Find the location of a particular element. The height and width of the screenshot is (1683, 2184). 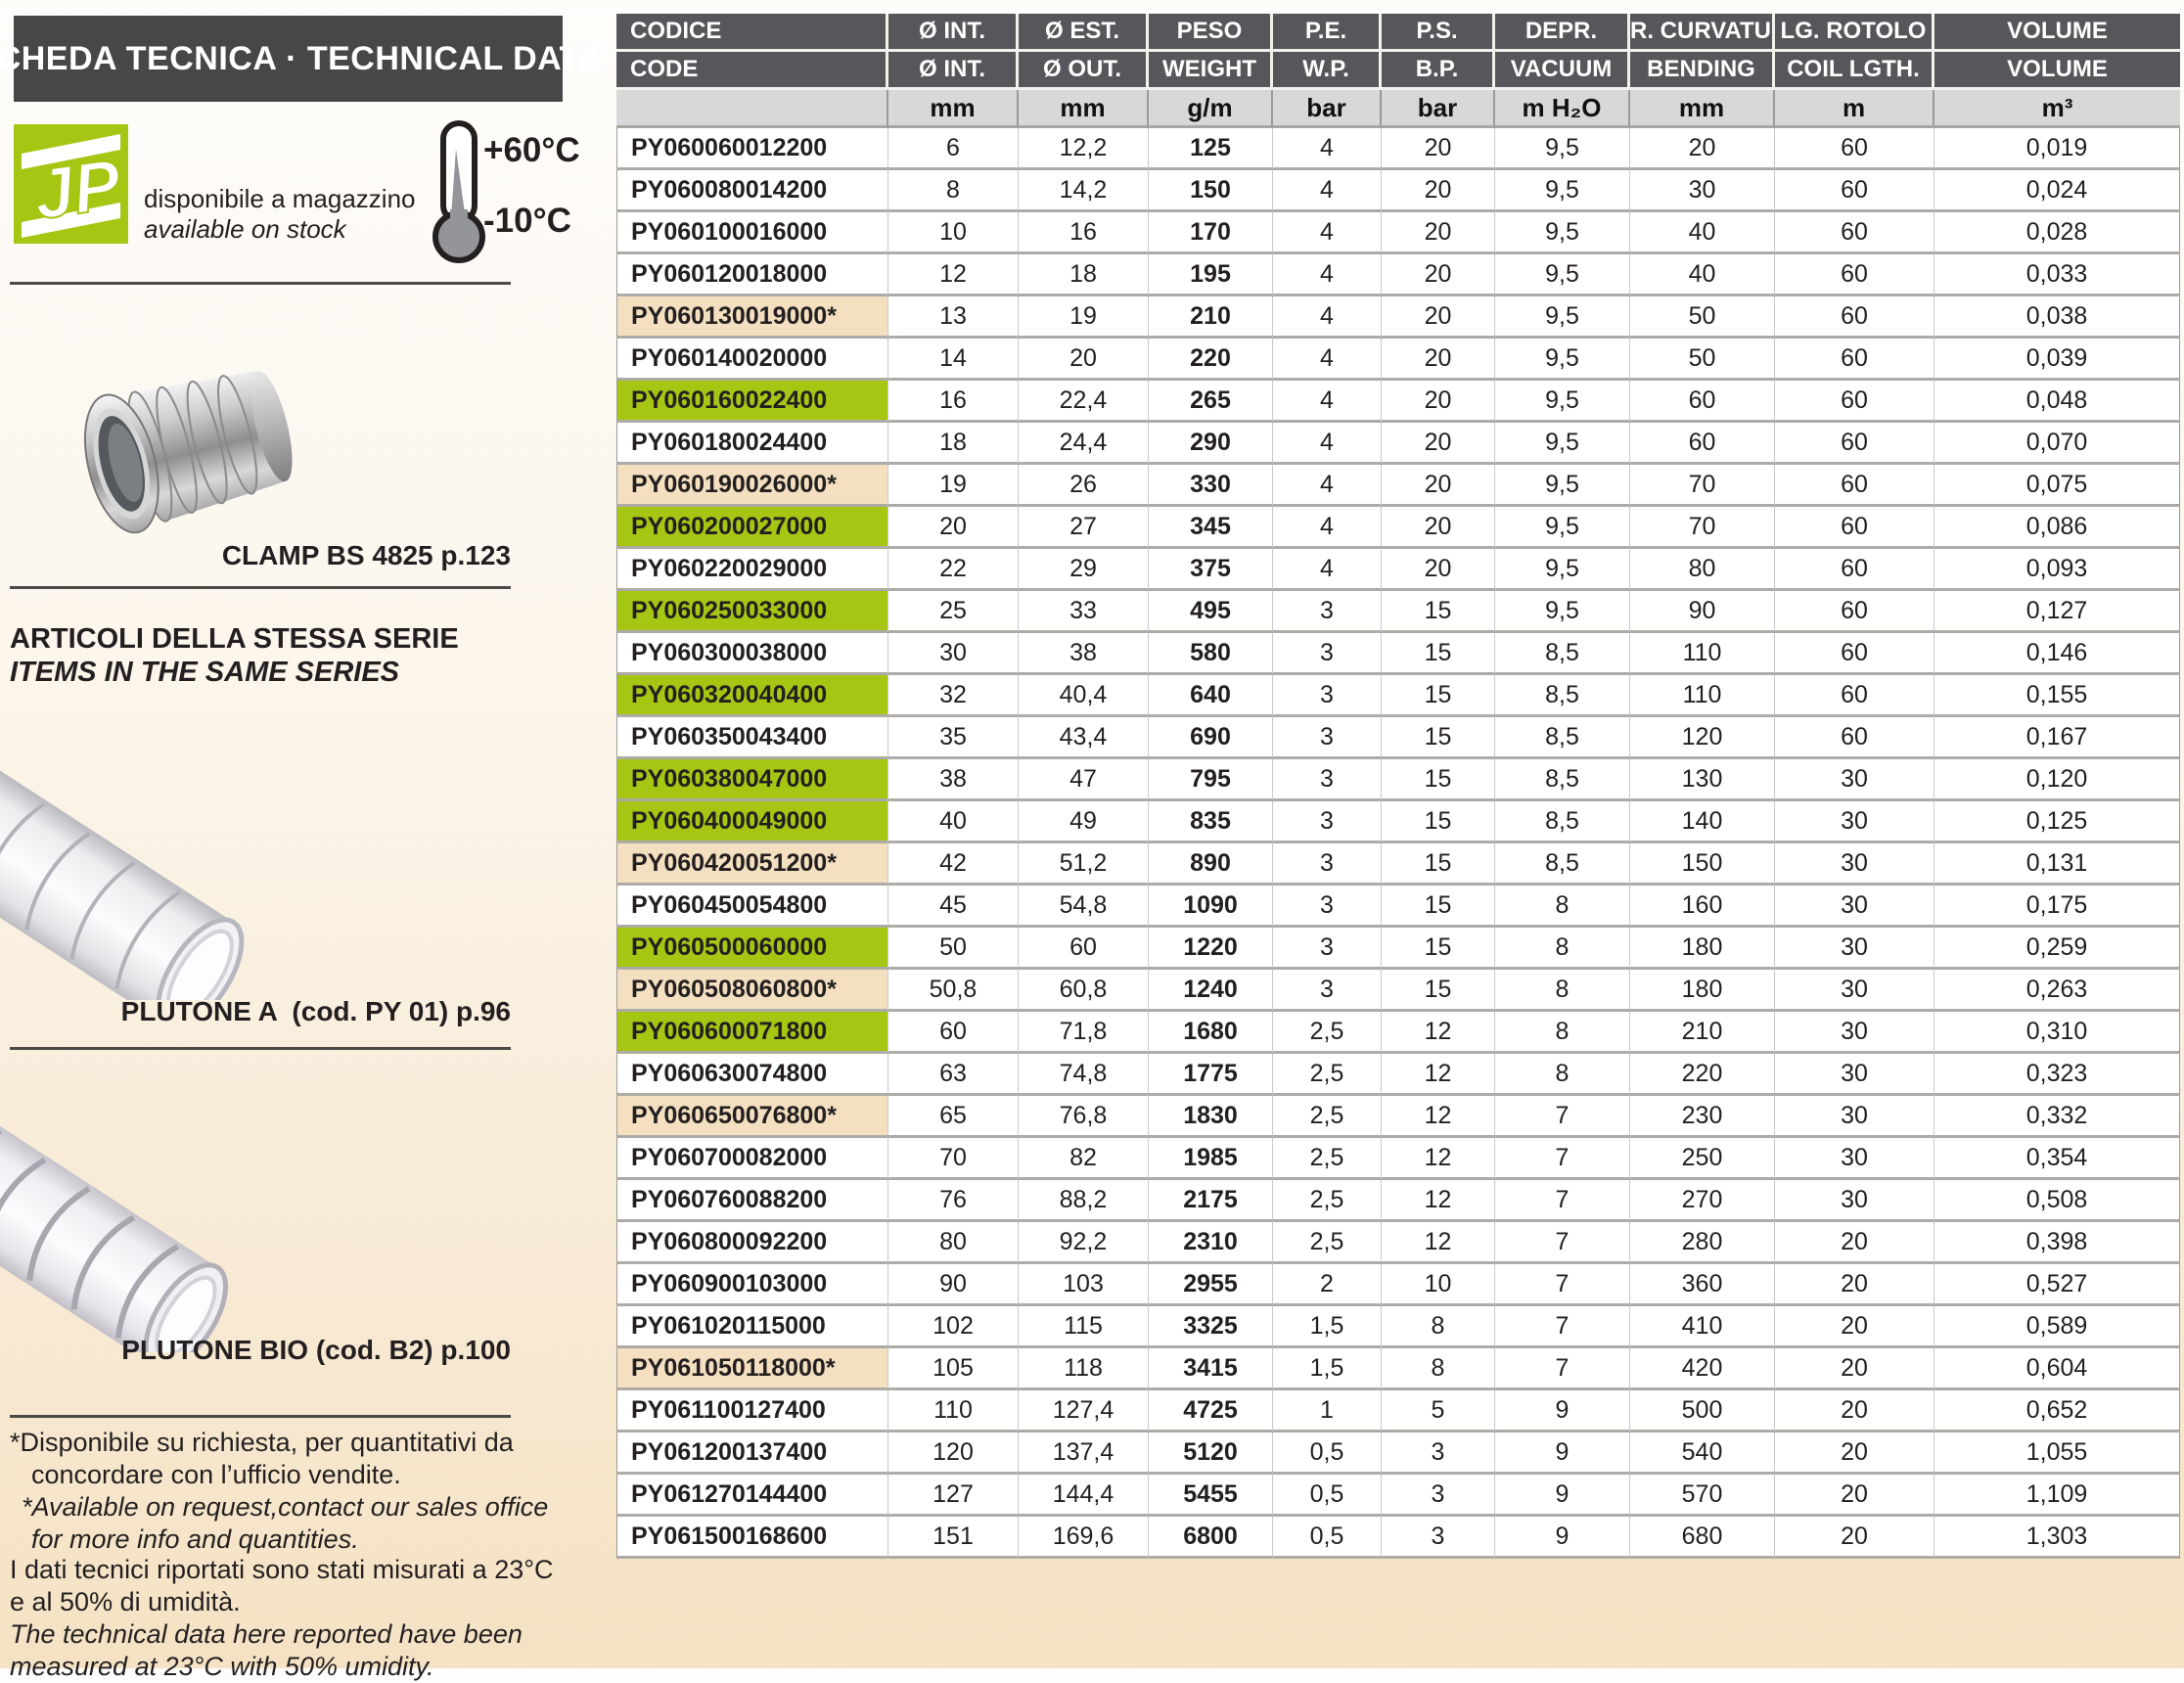

jp-logo-mark: JP is located at coordinates (74, 186).